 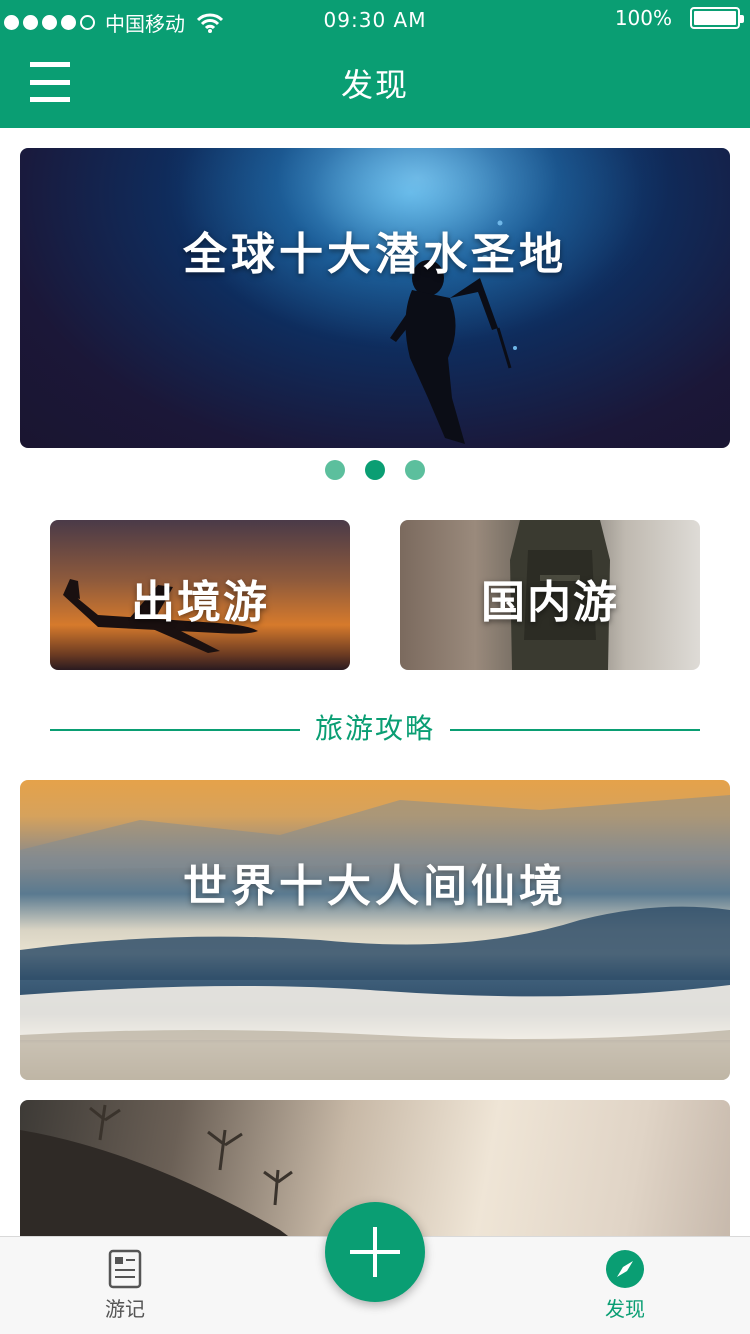 I want to click on compass-icon, so click(x=625, y=1269).